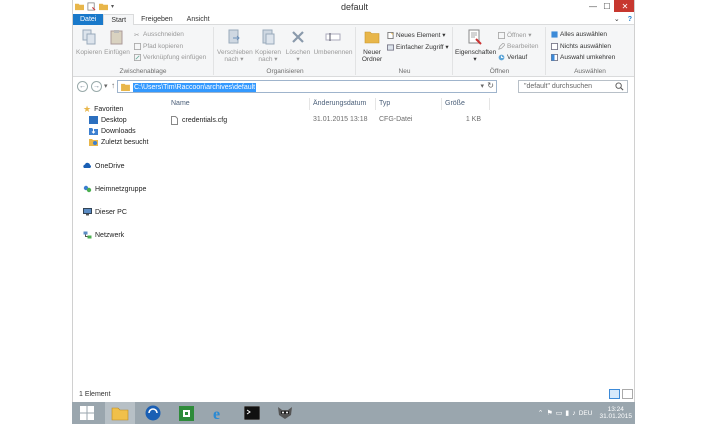  What do you see at coordinates (159, 35) in the screenshot?
I see `cut-button: ✂ Ausschneiden` at bounding box center [159, 35].